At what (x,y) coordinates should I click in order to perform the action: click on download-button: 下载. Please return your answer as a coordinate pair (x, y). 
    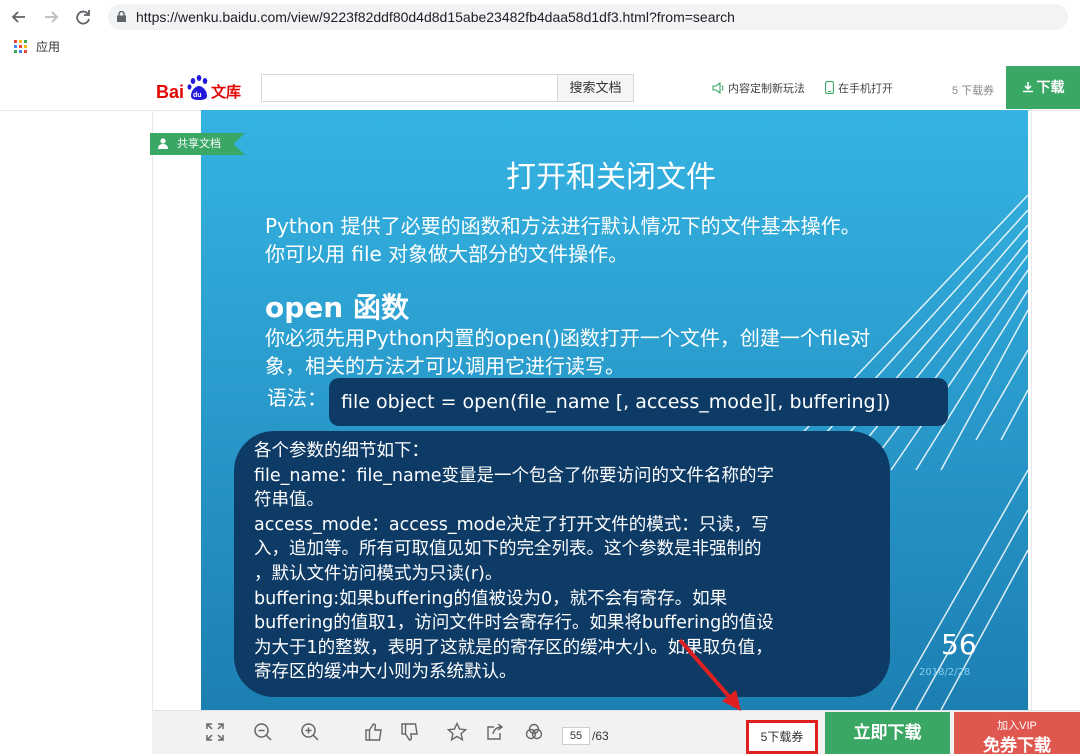
    Looking at the image, I should click on (1043, 87).